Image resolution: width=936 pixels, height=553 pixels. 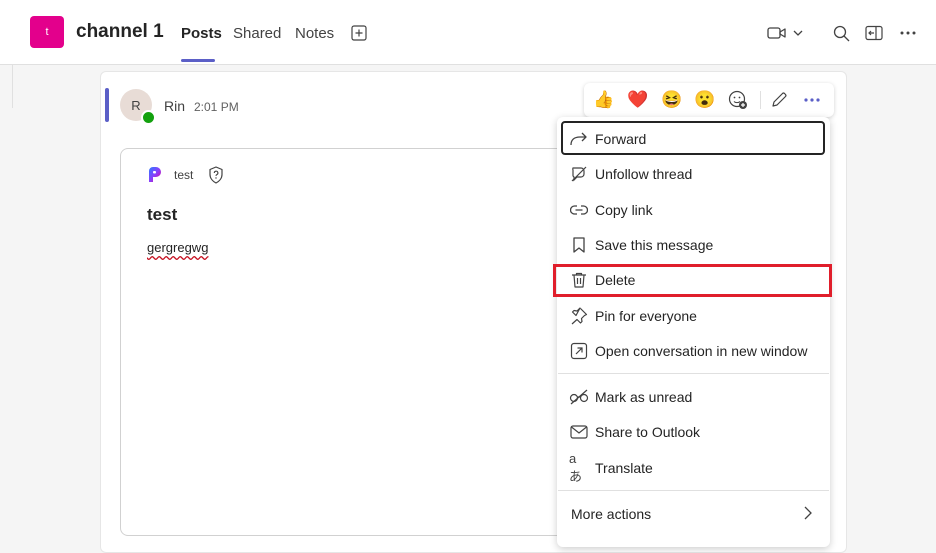 I want to click on post-accent-bar, so click(x=107, y=105).